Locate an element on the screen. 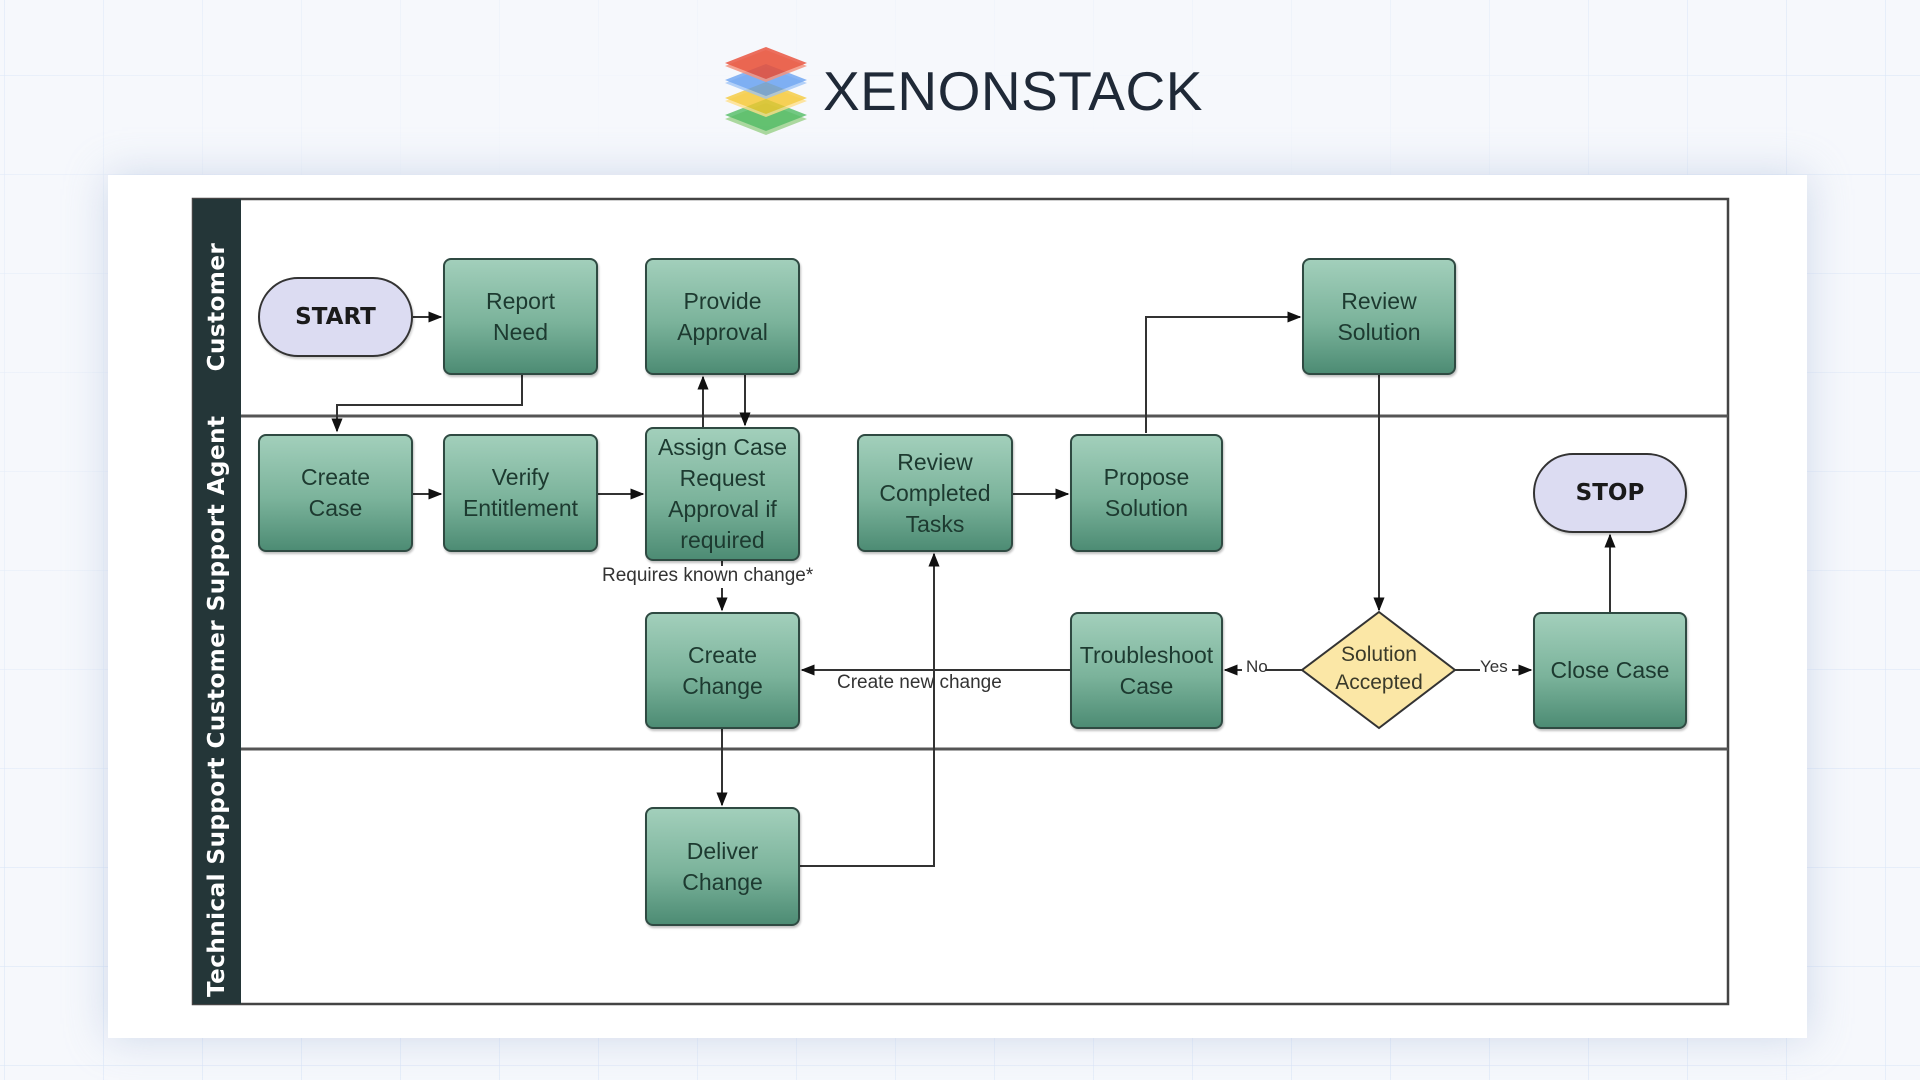  node-label: Report Need is located at coordinates (520, 316).